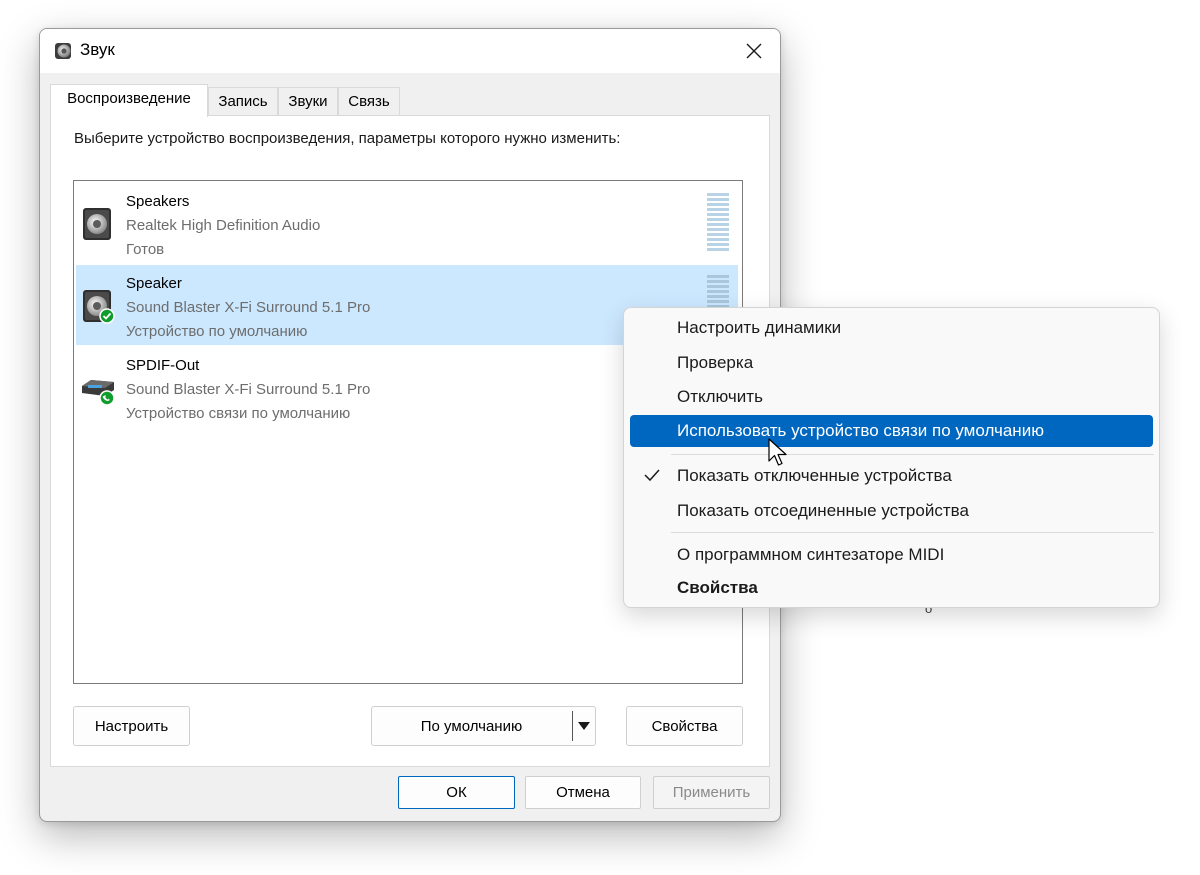 Image resolution: width=1200 pixels, height=875 pixels. Describe the element at coordinates (652, 475) in the screenshot. I see `checkmark-icon` at that location.